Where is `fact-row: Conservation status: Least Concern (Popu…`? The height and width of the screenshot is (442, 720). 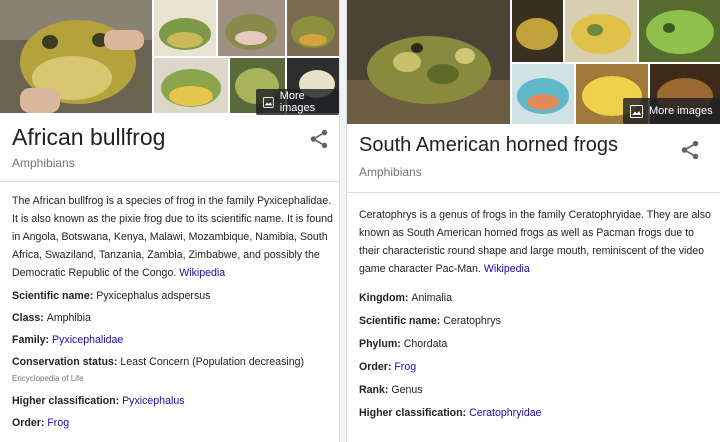 fact-row: Conservation status: Least Concern (Popu… is located at coordinates (171, 370).